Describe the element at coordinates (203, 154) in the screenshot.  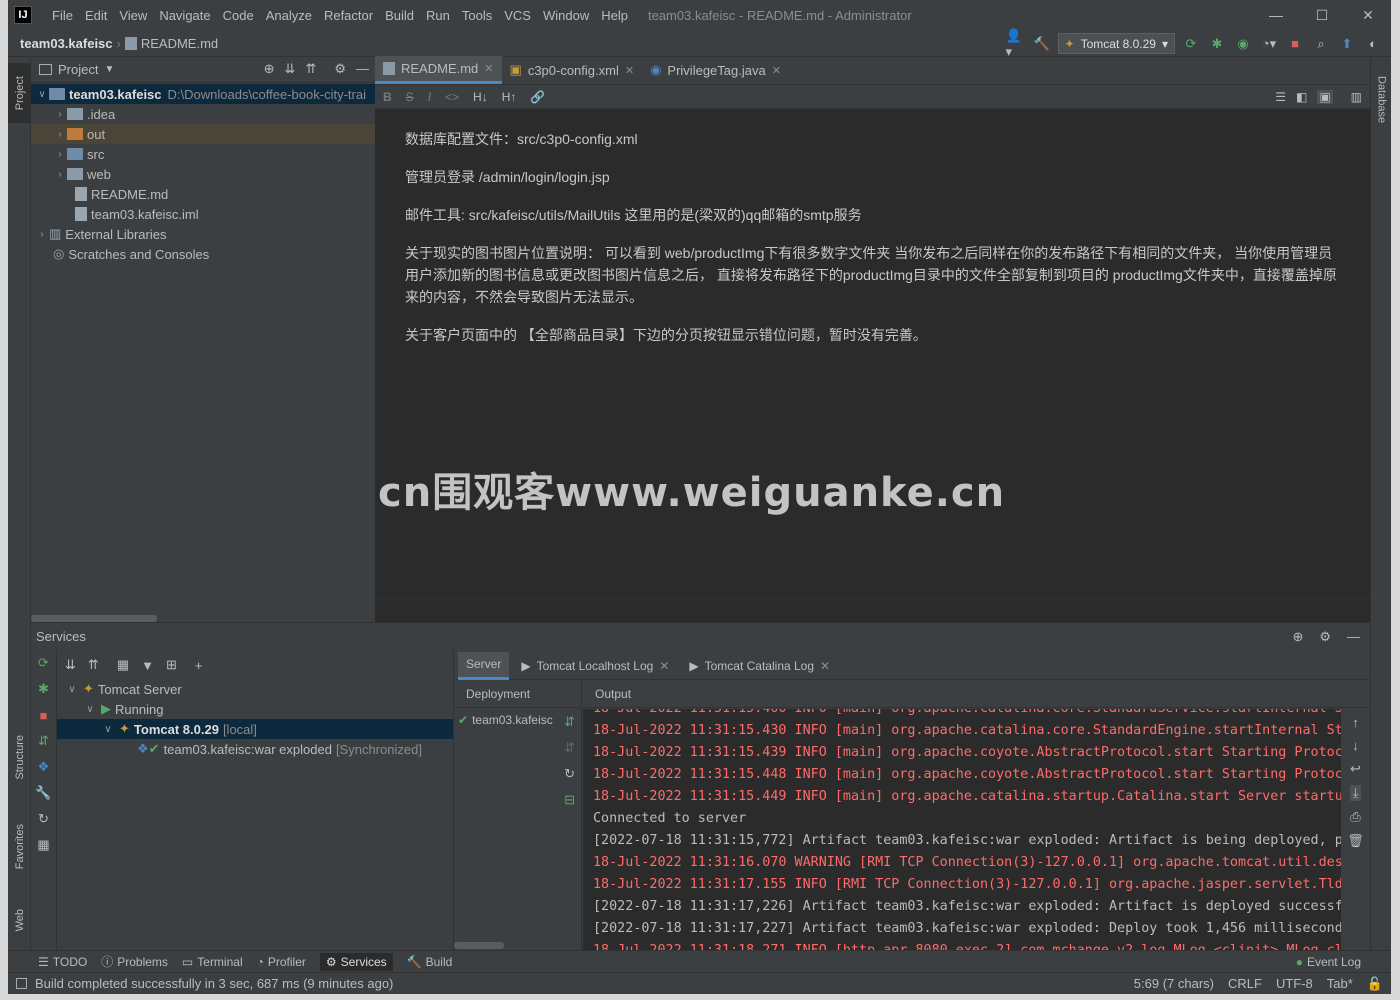
I see `tree-item-src: › src` at that location.